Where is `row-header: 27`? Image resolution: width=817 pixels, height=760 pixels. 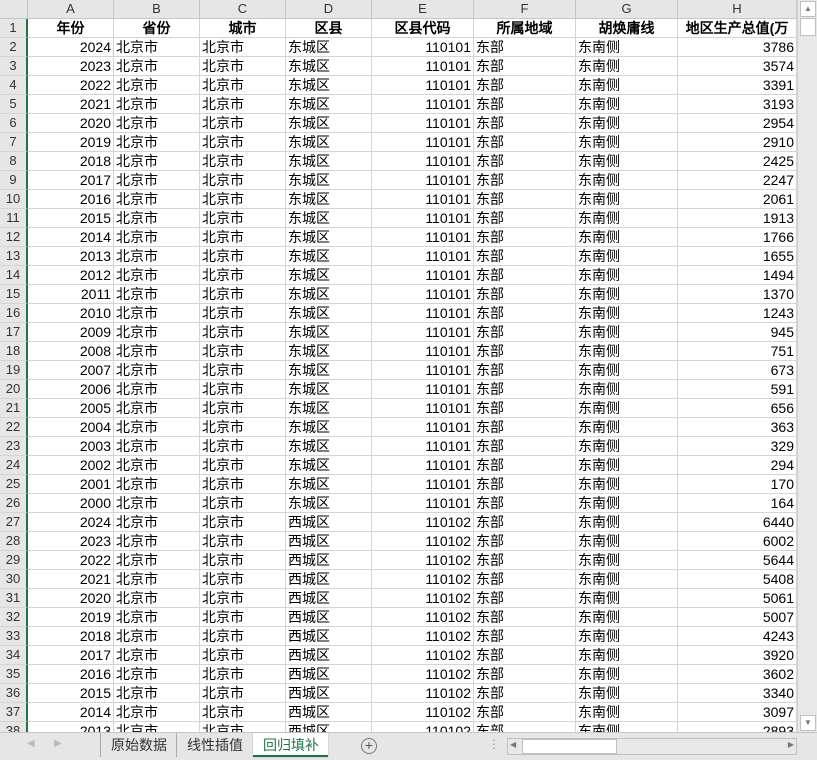
row-header: 27 is located at coordinates (14, 522).